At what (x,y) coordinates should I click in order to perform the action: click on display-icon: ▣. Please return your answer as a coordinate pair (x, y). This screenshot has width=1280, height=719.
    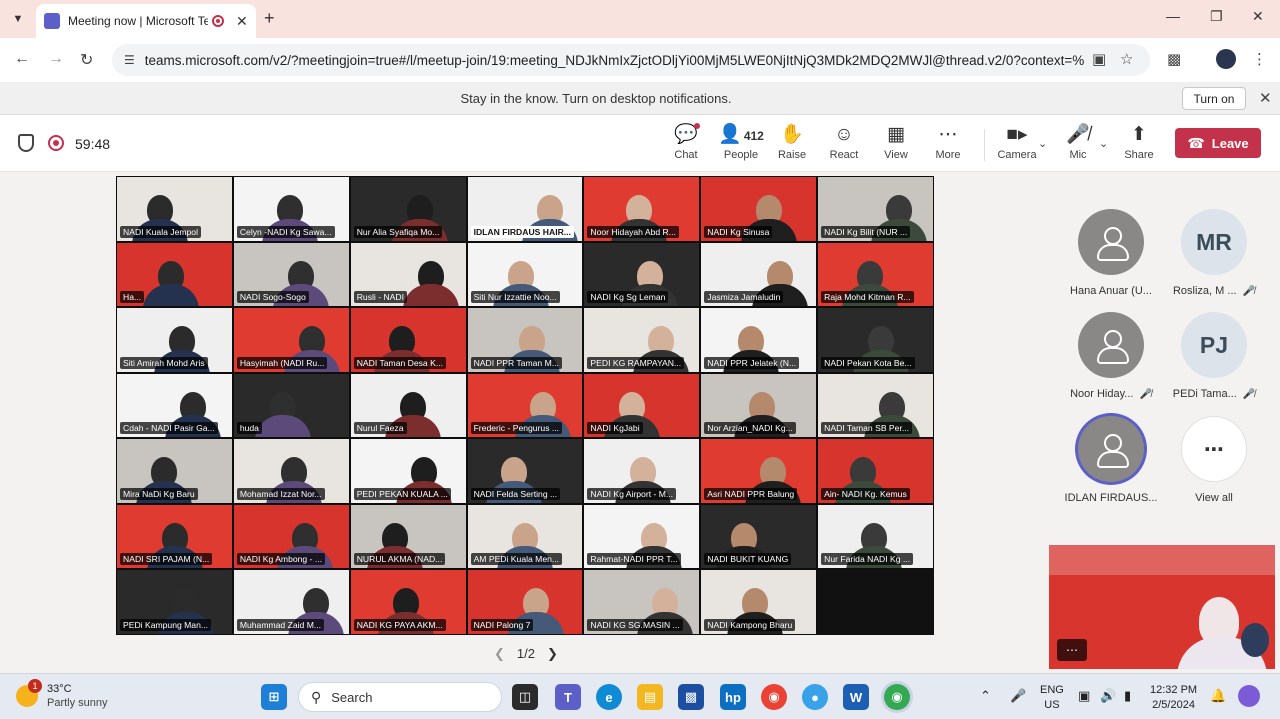
    Looking at the image, I should click on (1084, 696).